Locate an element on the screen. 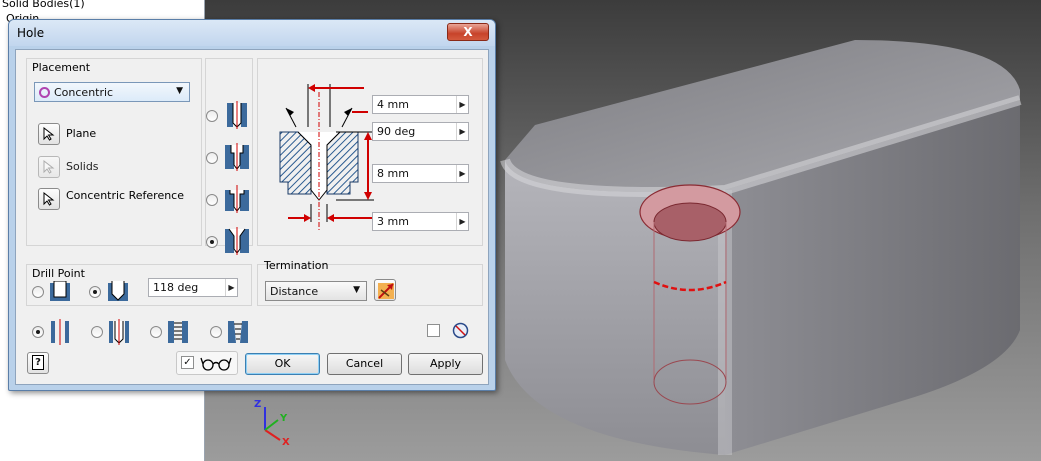 This screenshot has height=461, width=1041. simple-hole-icon is located at coordinates (237, 115).